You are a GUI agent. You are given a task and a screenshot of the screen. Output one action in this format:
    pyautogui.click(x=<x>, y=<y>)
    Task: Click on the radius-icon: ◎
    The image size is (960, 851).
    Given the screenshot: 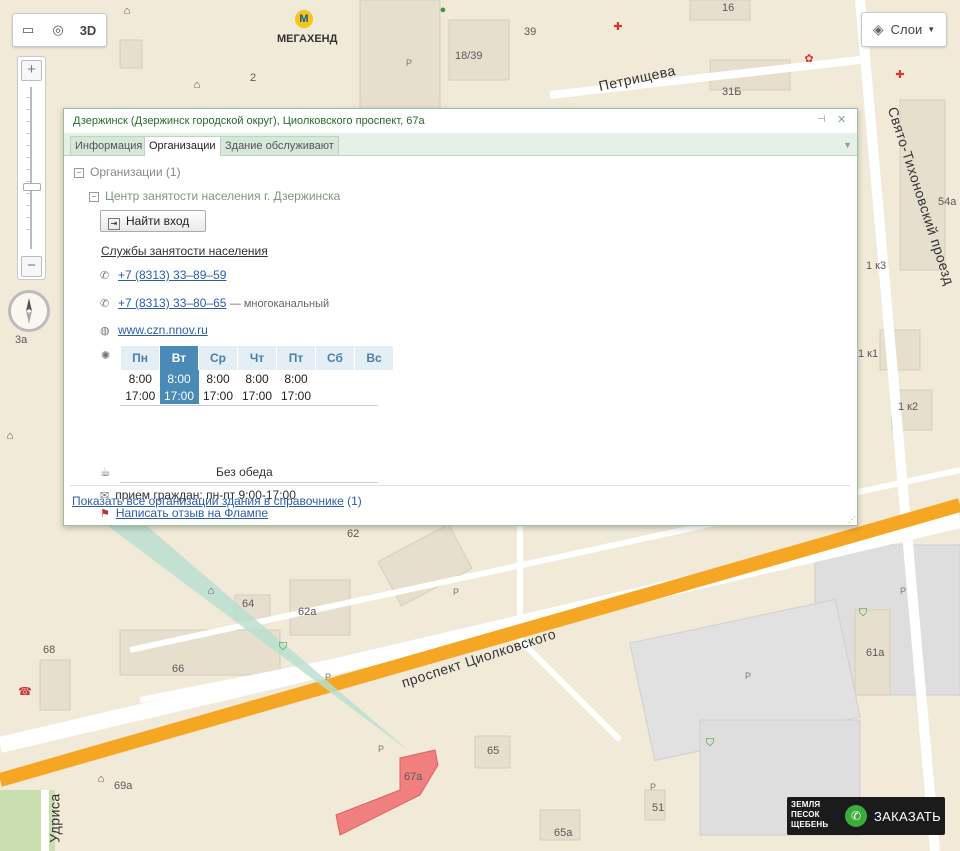 What is the action you would take?
    pyautogui.click(x=58, y=30)
    